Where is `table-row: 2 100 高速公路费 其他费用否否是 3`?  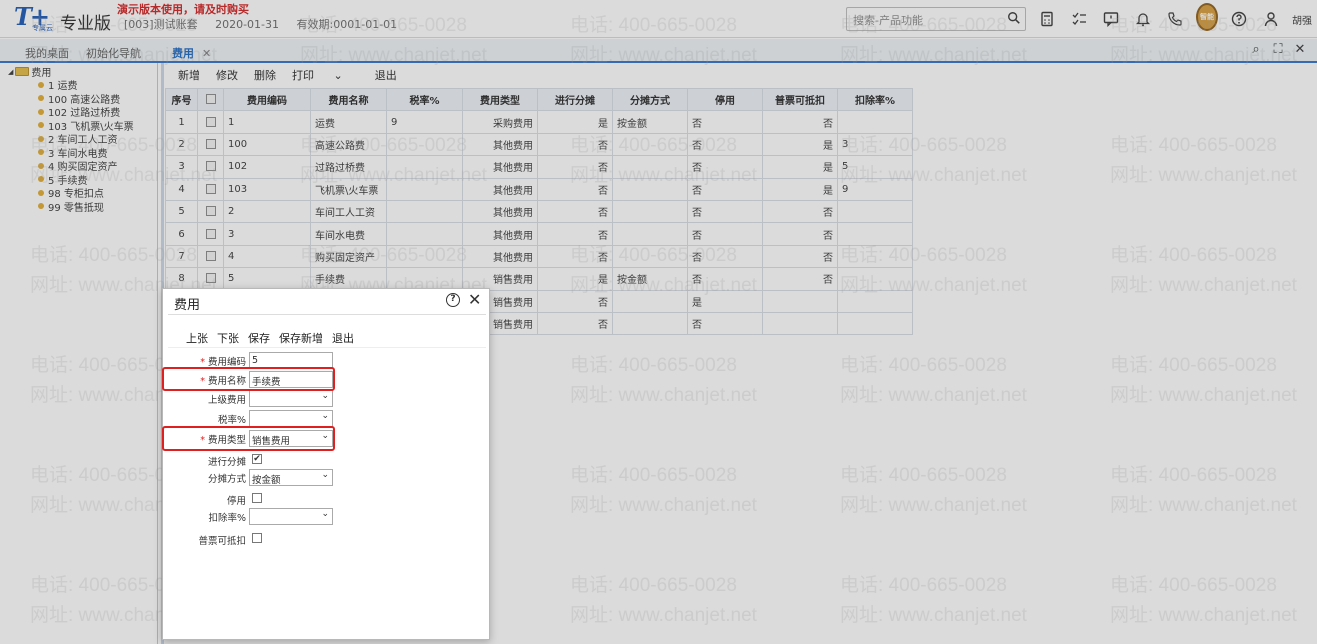 table-row: 2 100 高速公路费 其他费用否否是 3 is located at coordinates (539, 144).